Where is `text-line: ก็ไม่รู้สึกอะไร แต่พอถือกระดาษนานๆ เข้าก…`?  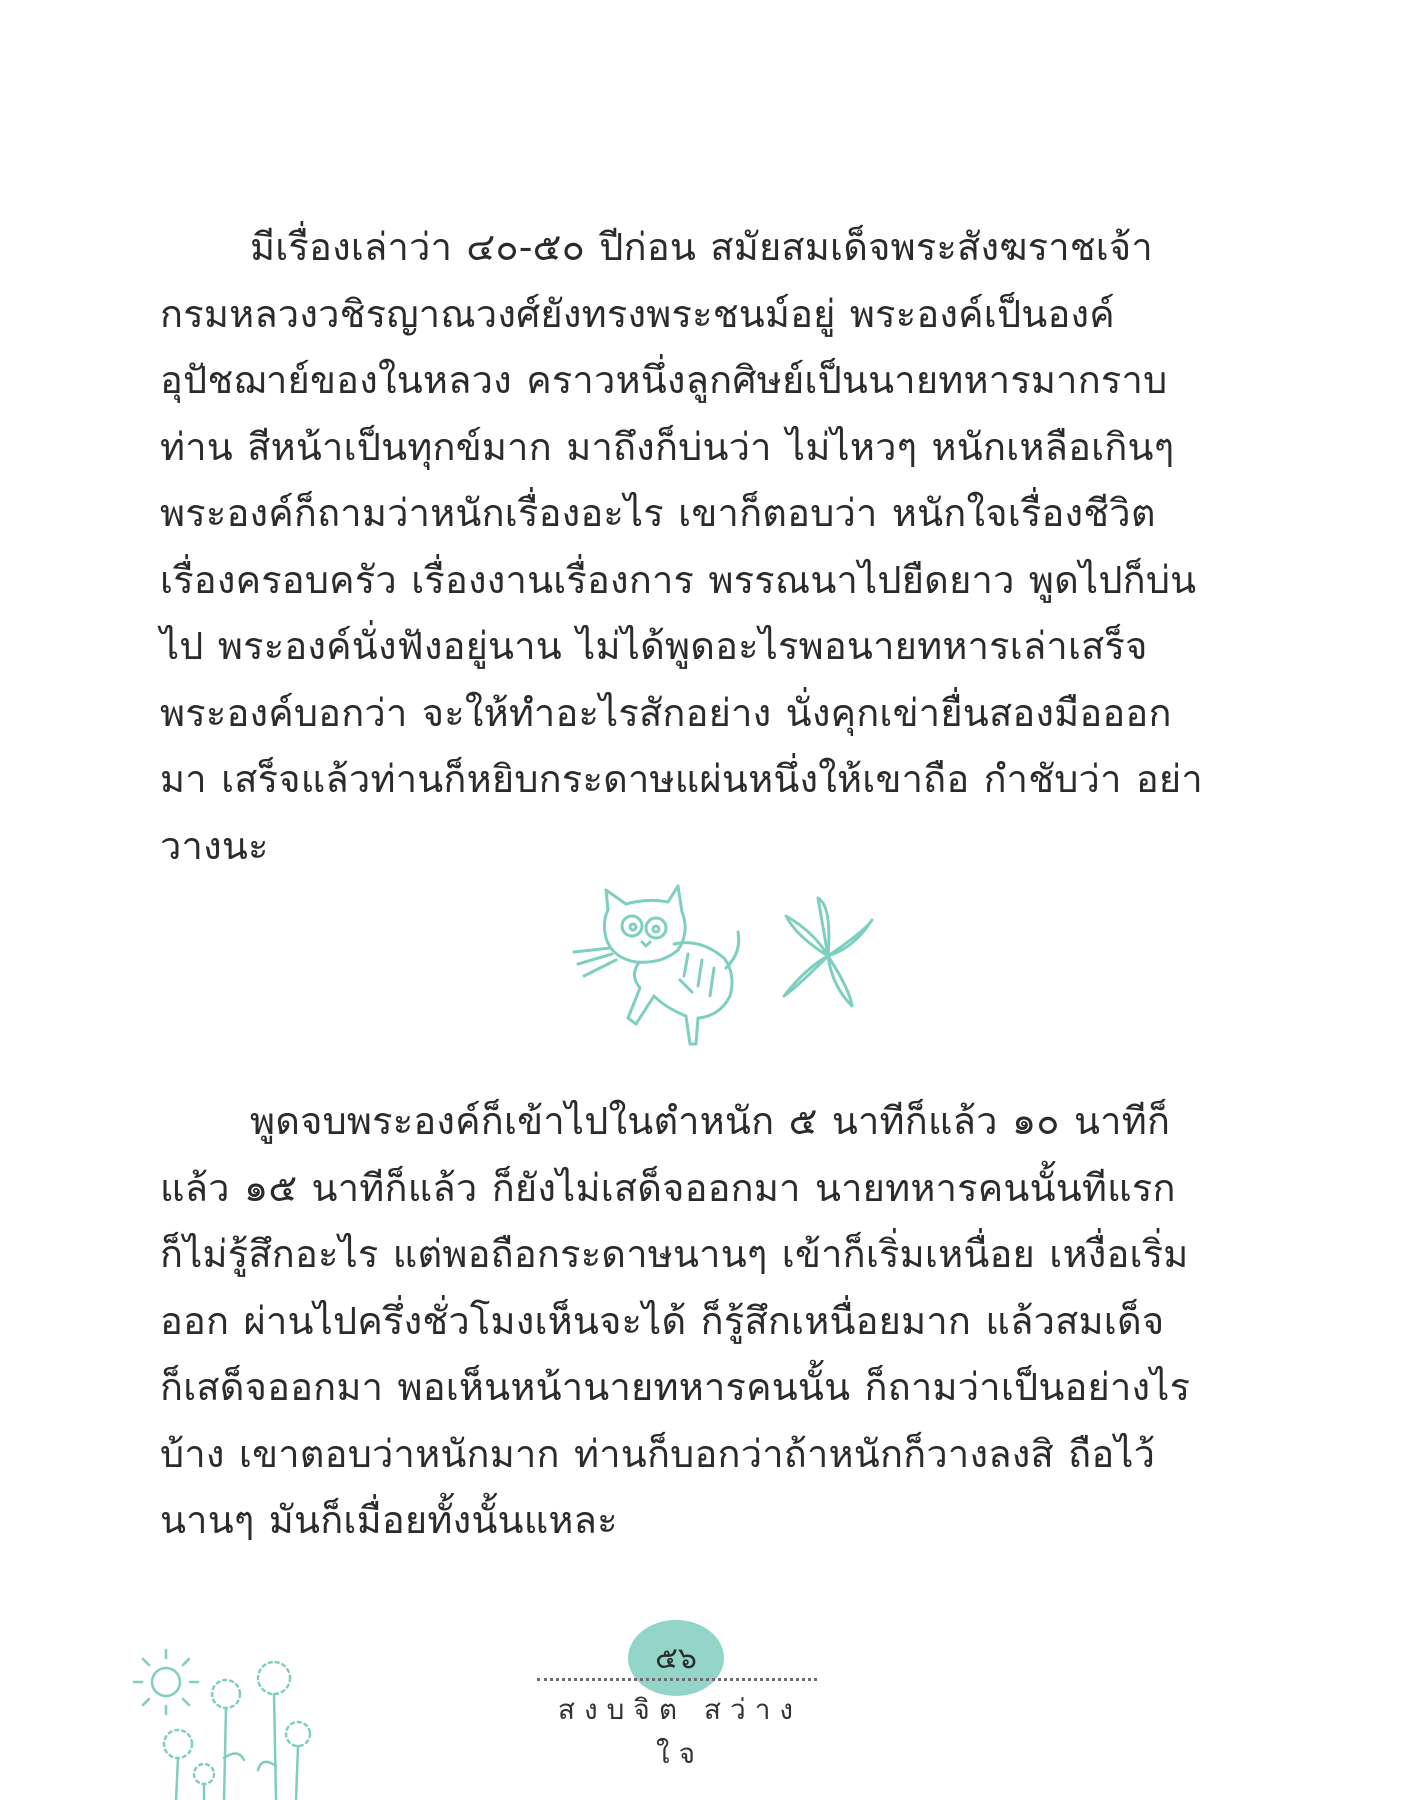 text-line: ก็ไม่รู้สึกอะไร แต่พอถือกระดาษนานๆ เข้าก… is located at coordinates (674, 1254).